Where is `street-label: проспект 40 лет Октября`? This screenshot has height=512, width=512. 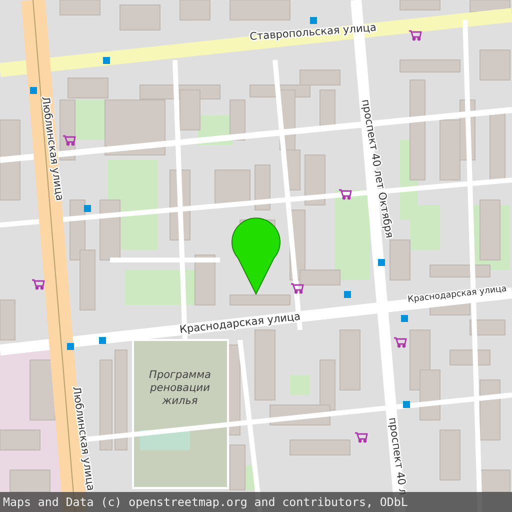
street-label: проспект 40 лет Октября is located at coordinates (377, 169).